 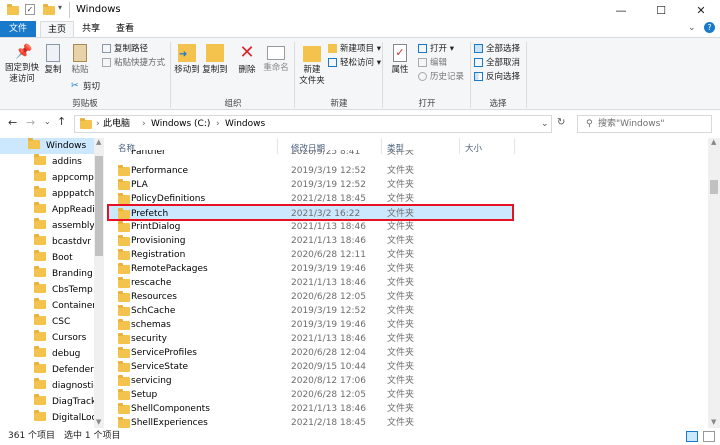 I want to click on up-arrow-icon: ↑, so click(x=61, y=121).